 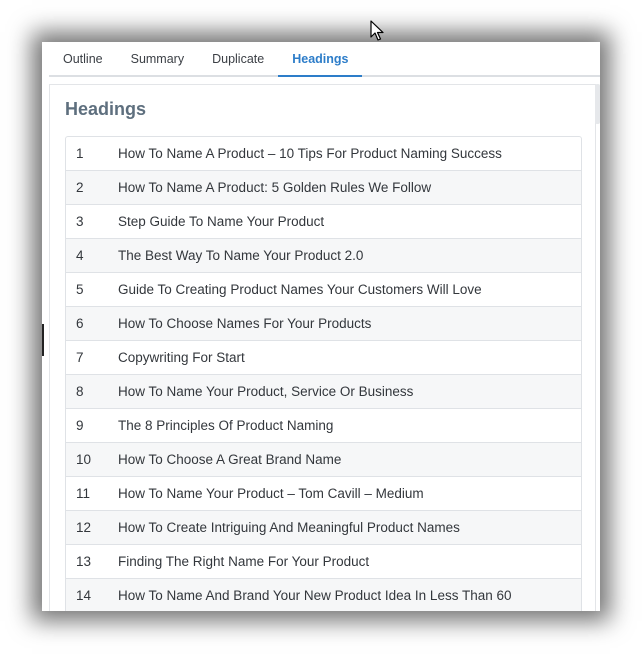 What do you see at coordinates (80, 391) in the screenshot?
I see `heading-number: 8` at bounding box center [80, 391].